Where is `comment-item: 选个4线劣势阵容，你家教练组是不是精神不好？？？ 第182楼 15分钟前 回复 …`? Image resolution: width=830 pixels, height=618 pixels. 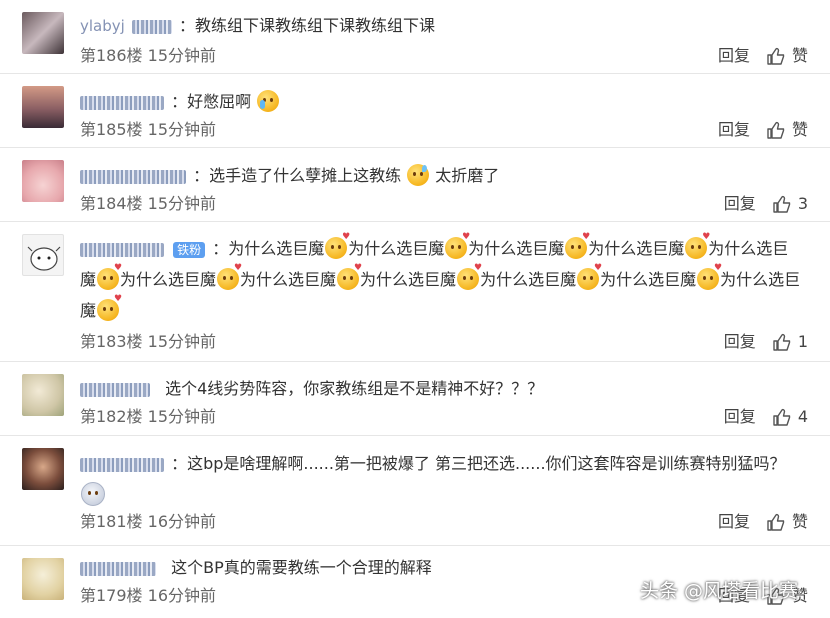
comment-item: 选个4线劣势阵容，你家教练组是不是精神不好？？？ 第182楼 15分钟前 回复 … is located at coordinates (415, 399).